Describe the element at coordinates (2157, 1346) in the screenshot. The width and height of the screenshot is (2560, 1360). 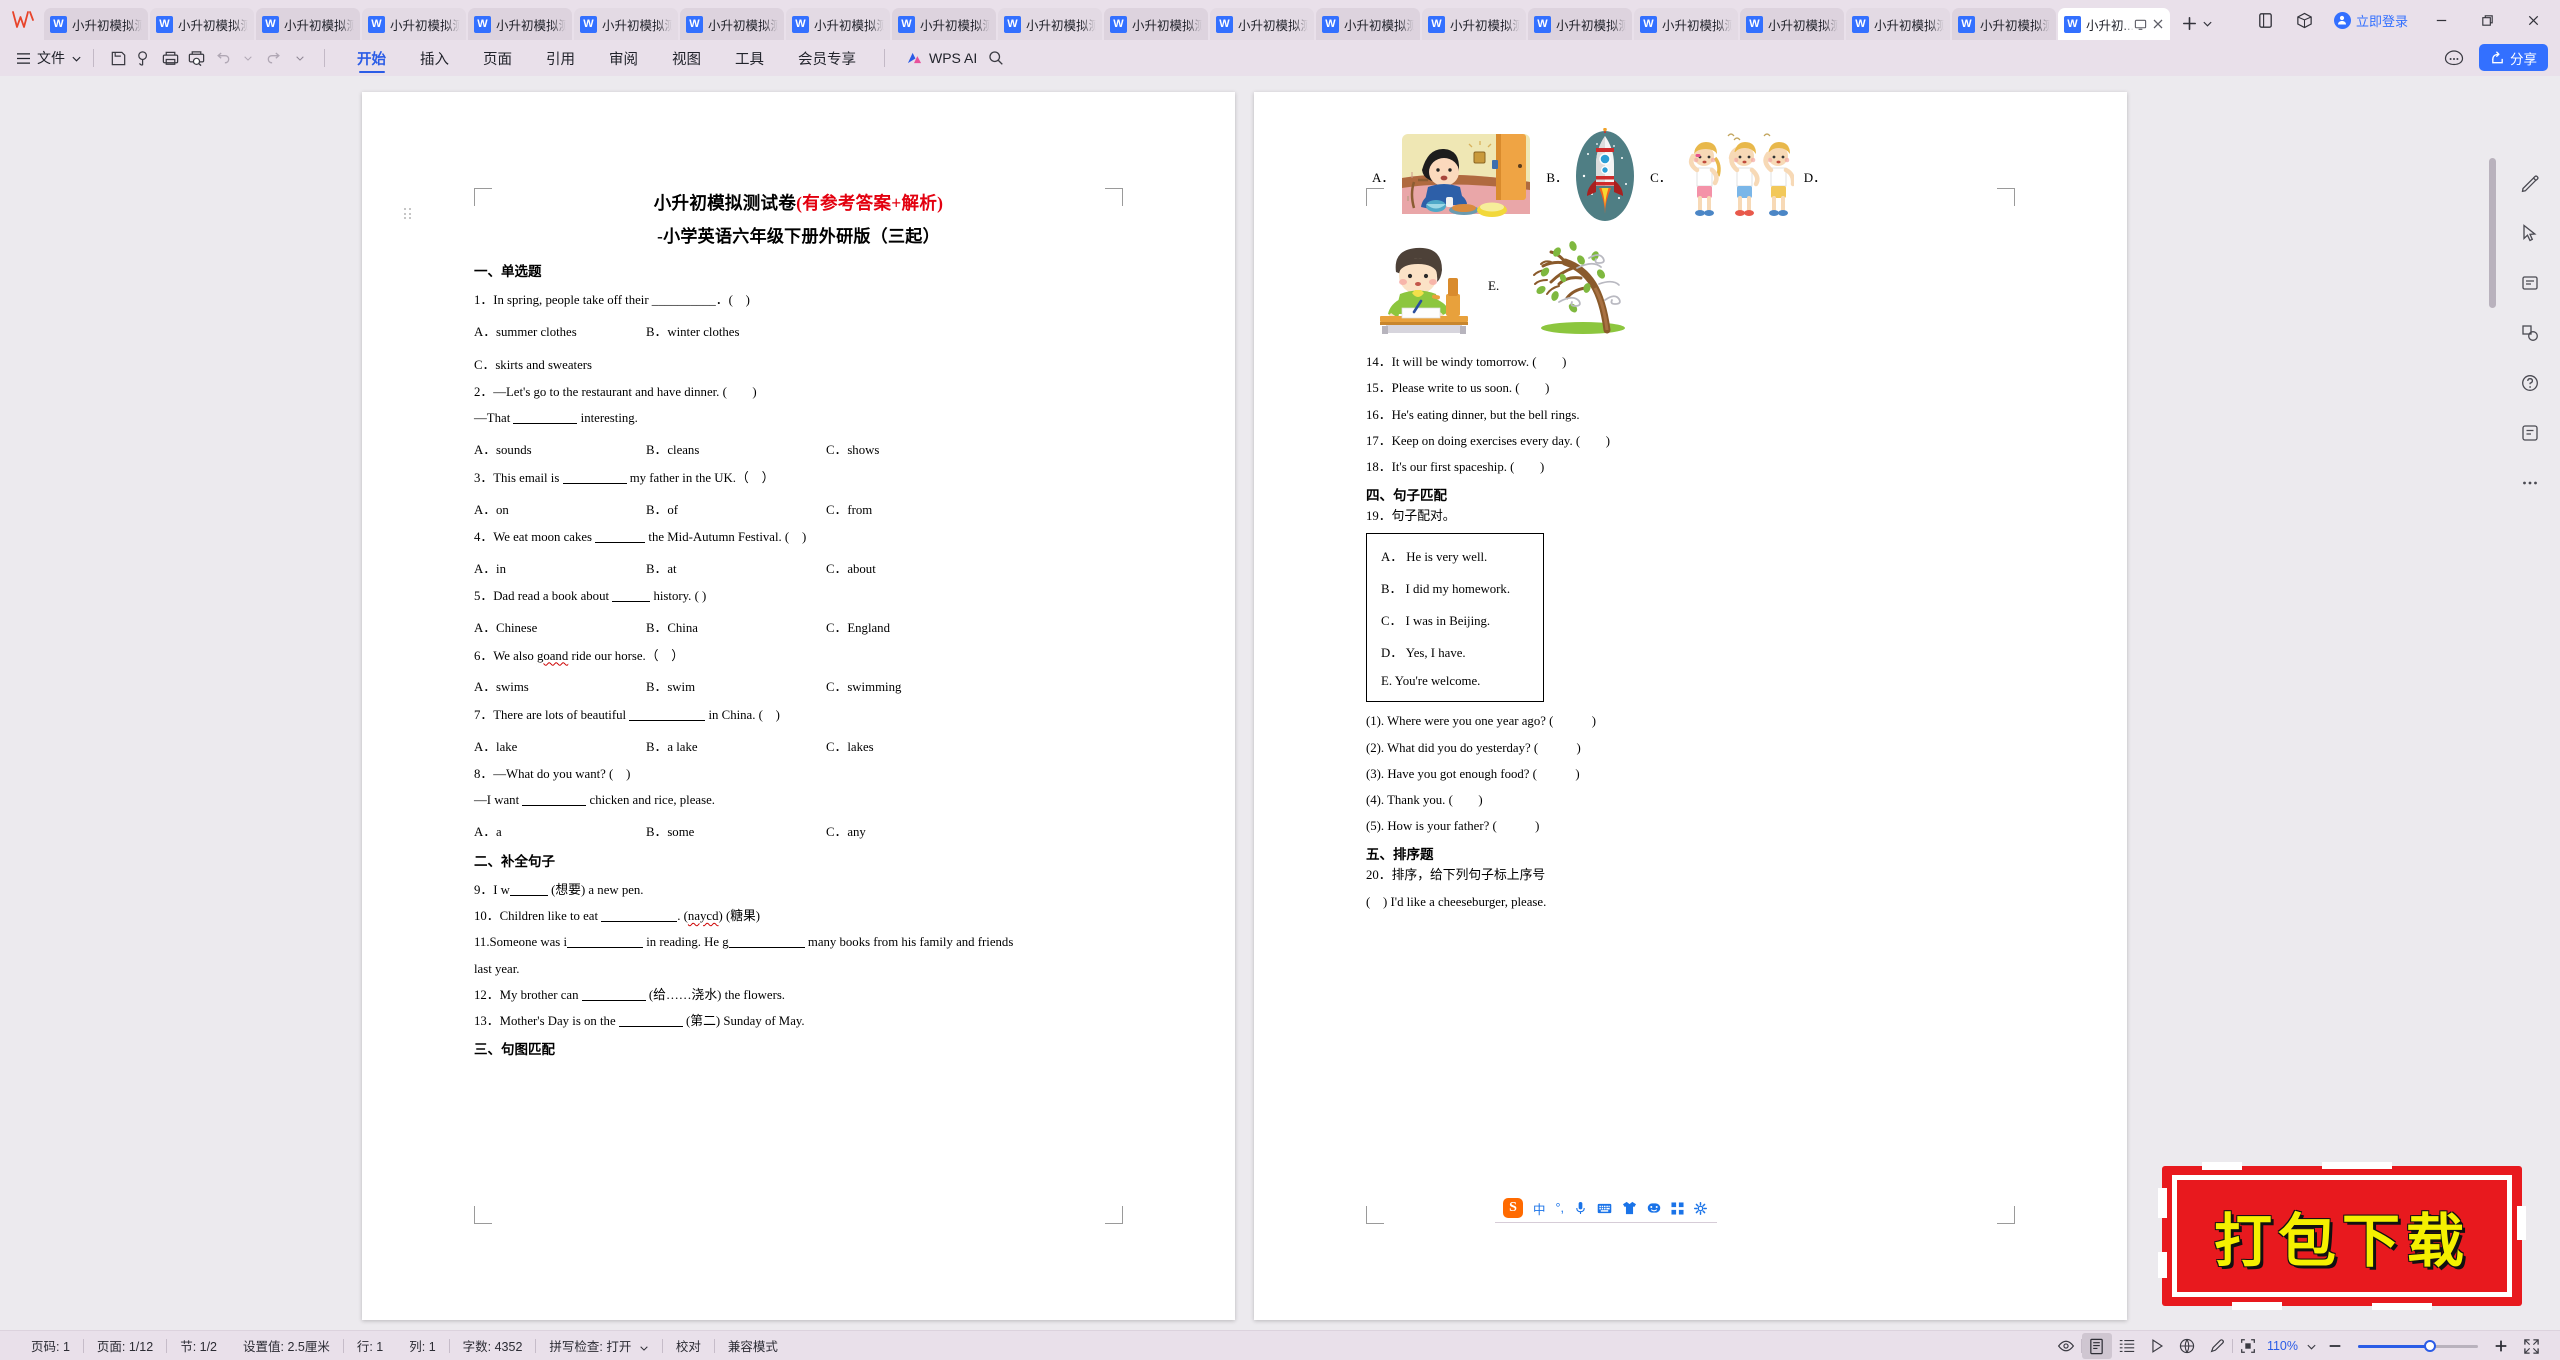
I see `presentation-icon` at that location.